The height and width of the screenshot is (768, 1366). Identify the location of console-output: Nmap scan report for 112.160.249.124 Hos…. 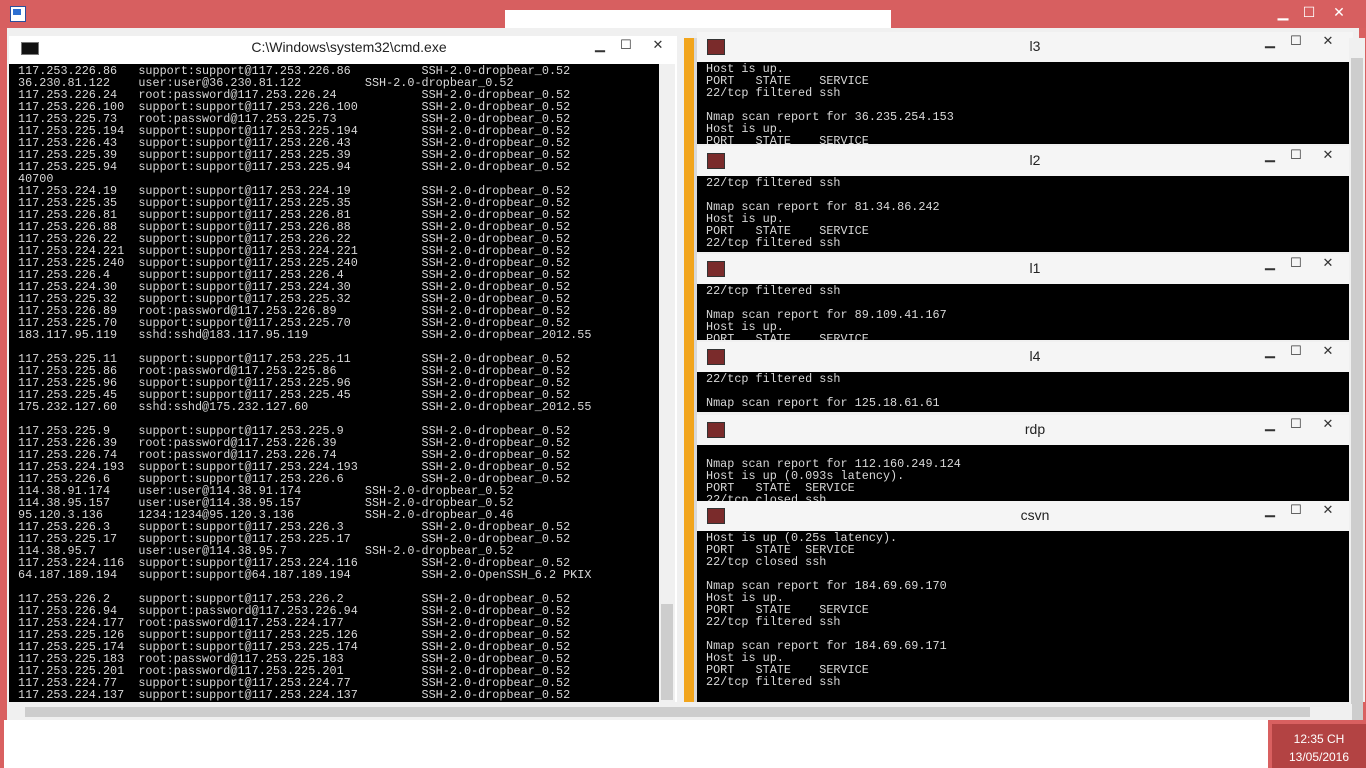
(833, 479).